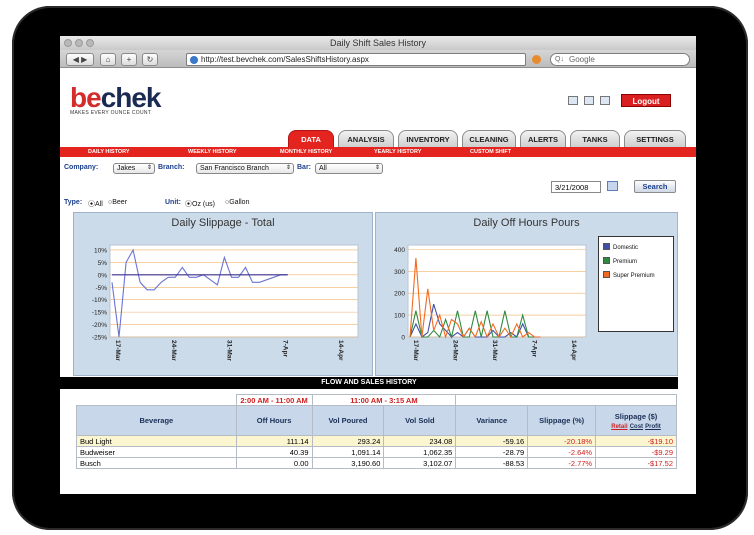  What do you see at coordinates (428, 138) in the screenshot?
I see `tab-inventory: INVENTORY` at bounding box center [428, 138].